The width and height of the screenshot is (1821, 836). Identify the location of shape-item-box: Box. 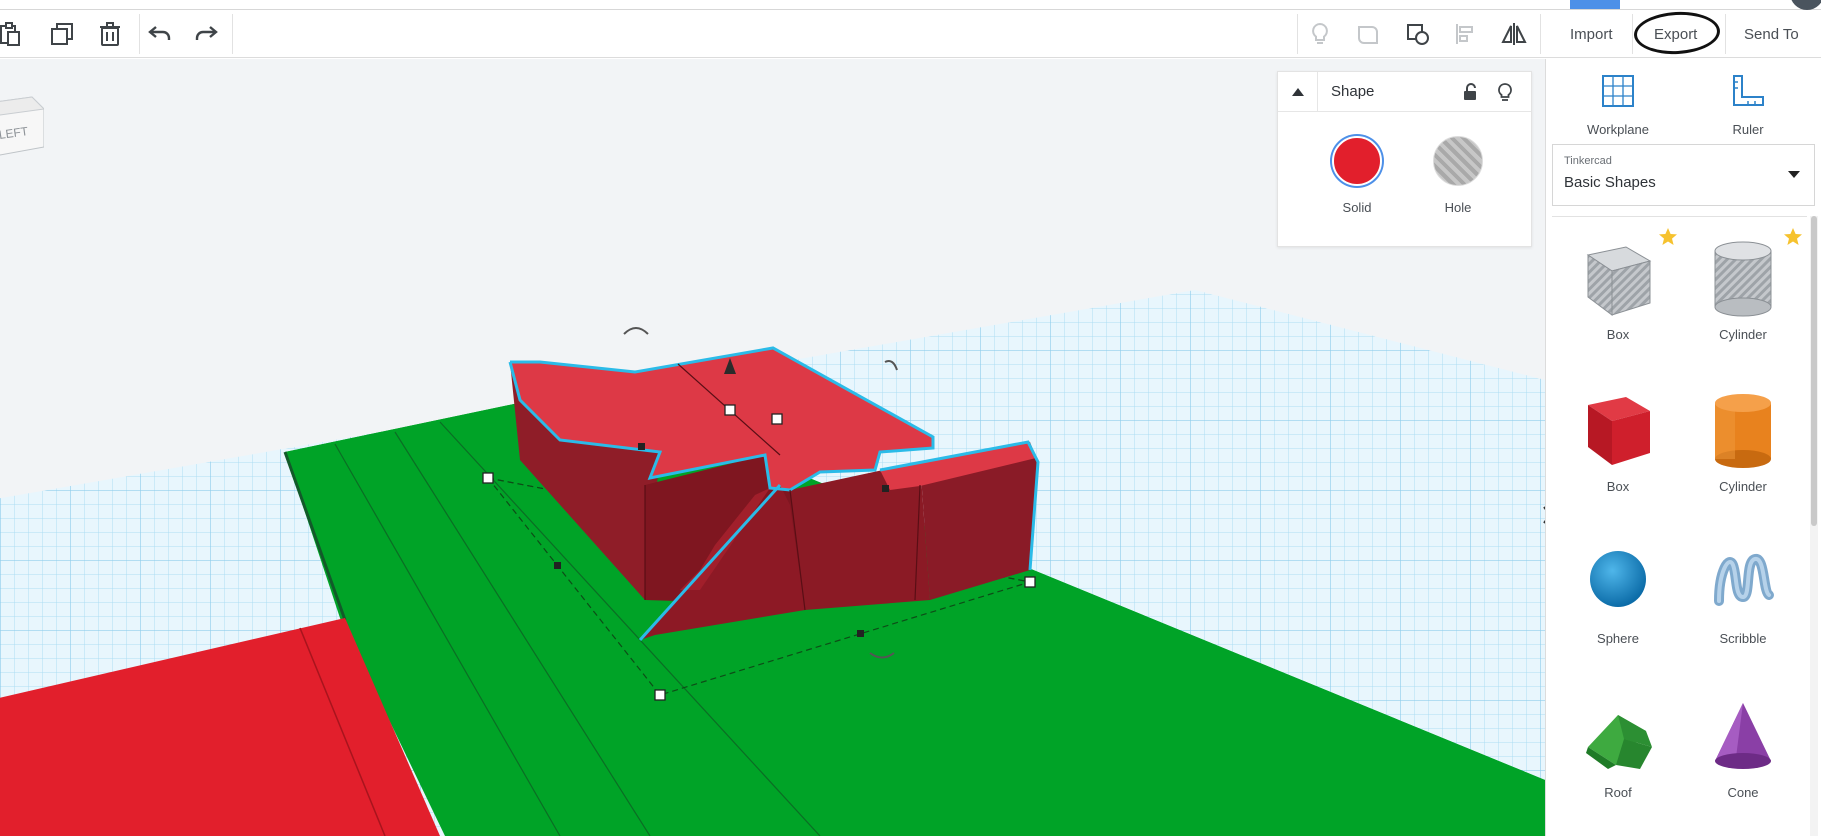
(1618, 441).